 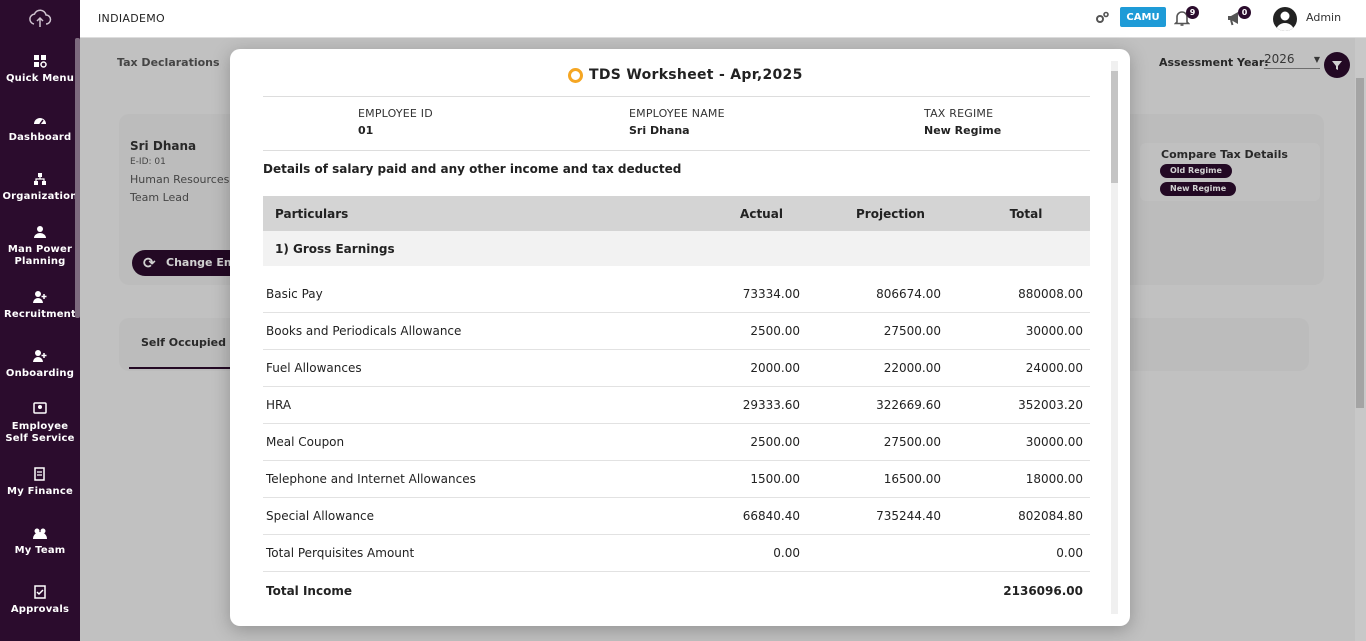 What do you see at coordinates (771, 405) in the screenshot?
I see `row-actual: 29333.60` at bounding box center [771, 405].